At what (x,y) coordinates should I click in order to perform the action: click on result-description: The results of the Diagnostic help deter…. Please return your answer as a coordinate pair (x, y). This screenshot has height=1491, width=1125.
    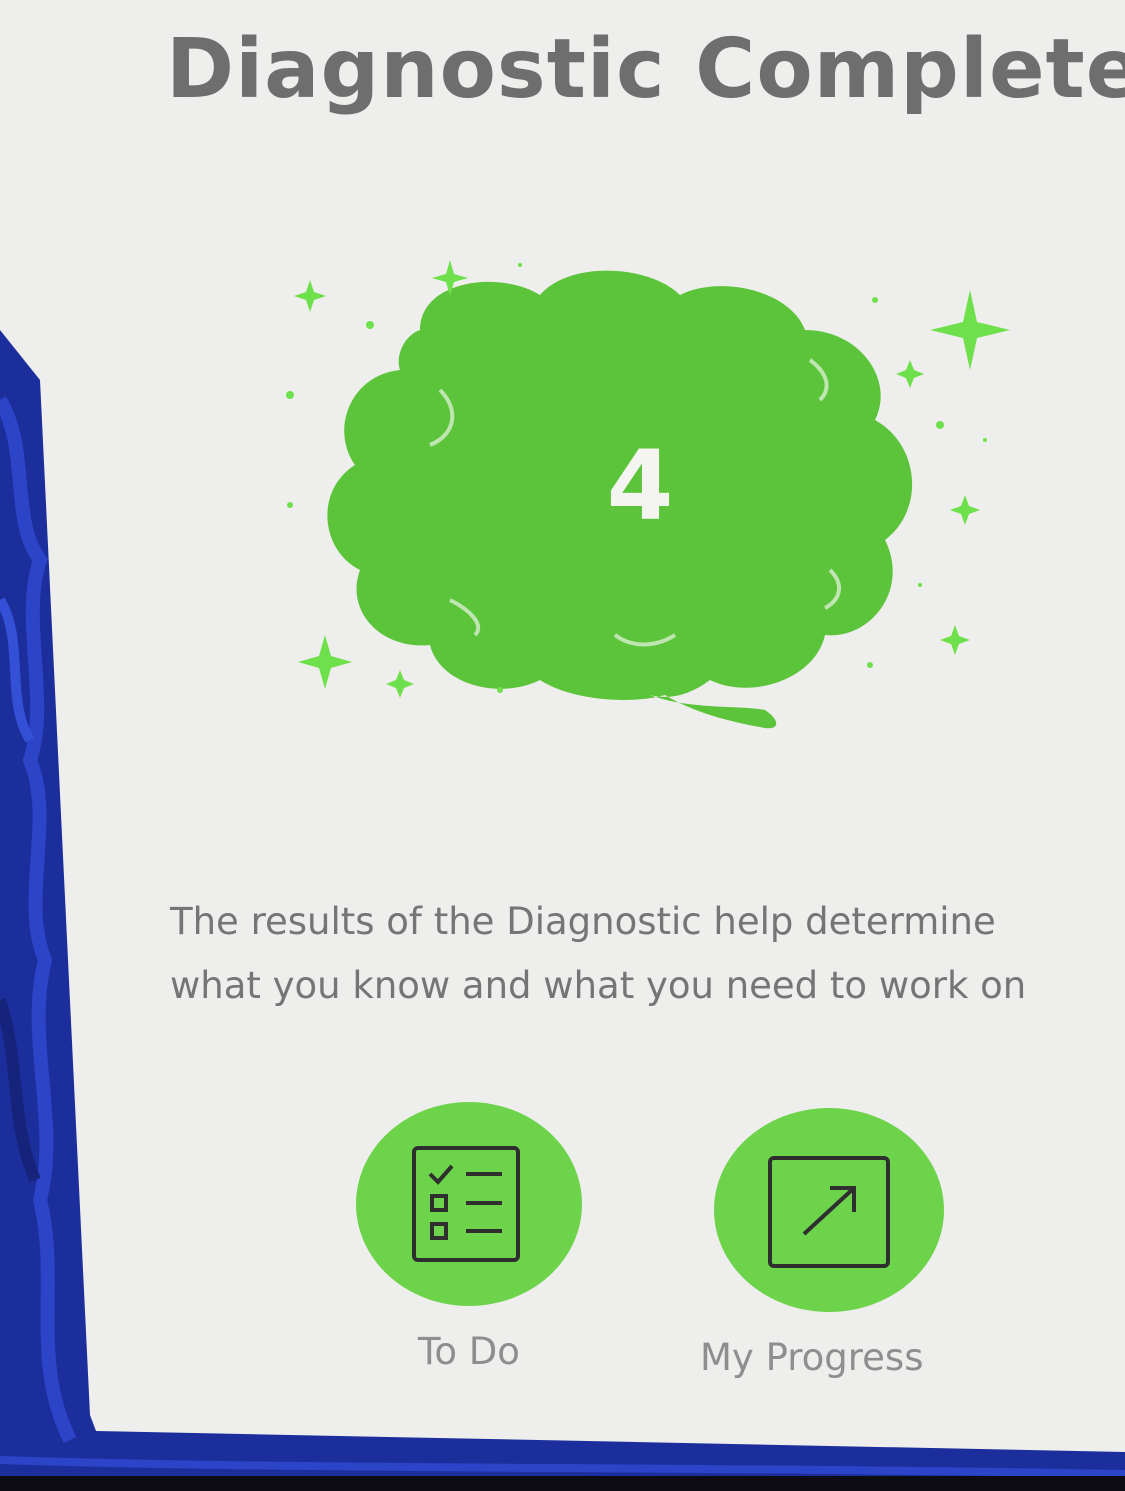
    Looking at the image, I should click on (630, 954).